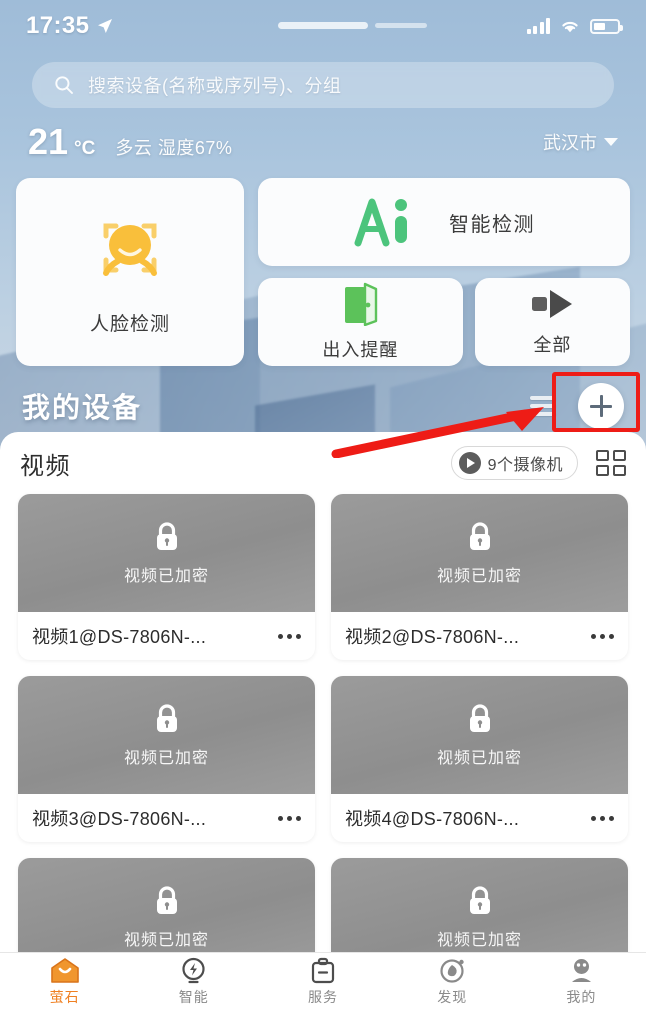 The height and width of the screenshot is (1010, 646). I want to click on grid-view-icon, so click(611, 463).